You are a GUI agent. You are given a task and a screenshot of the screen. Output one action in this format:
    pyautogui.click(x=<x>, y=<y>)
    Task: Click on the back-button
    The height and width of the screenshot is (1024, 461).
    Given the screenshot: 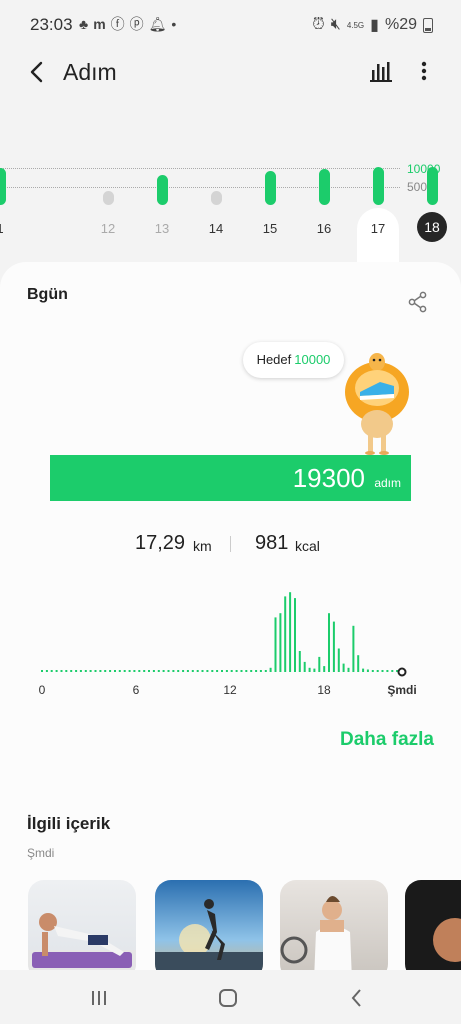 What is the action you would take?
    pyautogui.click(x=38, y=72)
    